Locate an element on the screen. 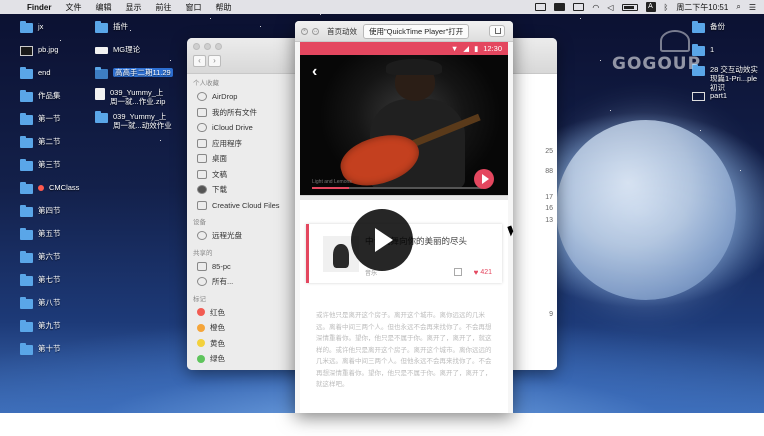 The height and width of the screenshot is (436, 764). video-play-overlay-icon is located at coordinates (382, 240).